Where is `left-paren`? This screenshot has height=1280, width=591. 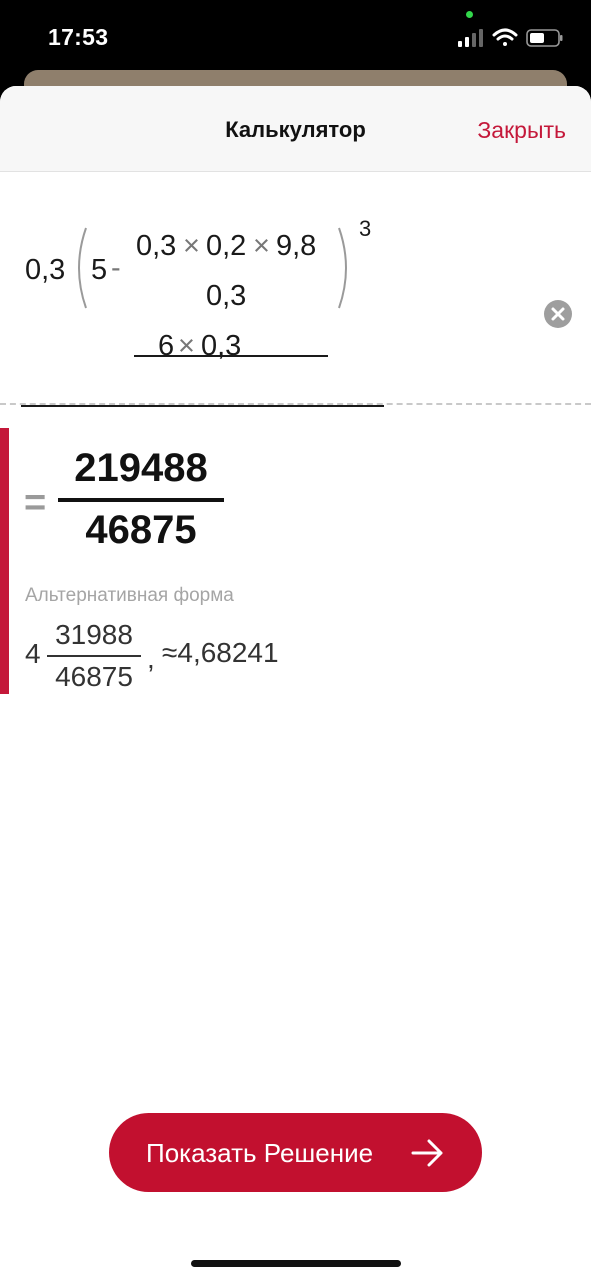
left-paren is located at coordinates (82, 268).